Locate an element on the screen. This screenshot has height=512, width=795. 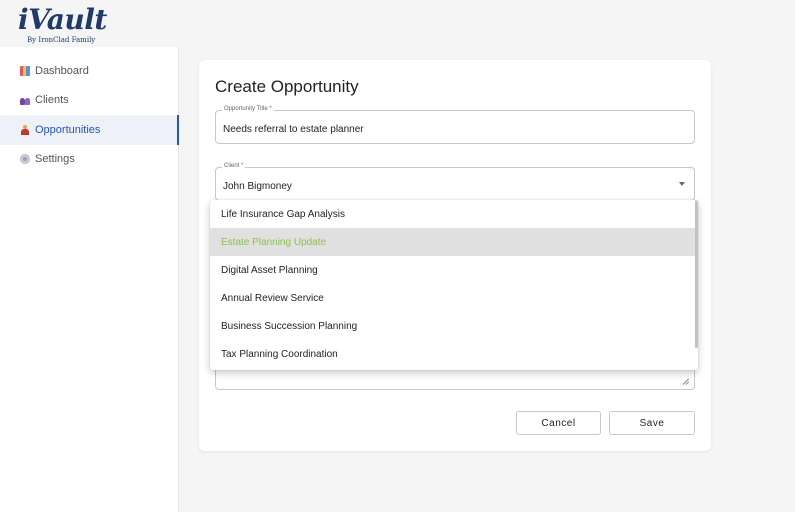
dropdown-option: Digital Asset Planning is located at coordinates (452, 270).